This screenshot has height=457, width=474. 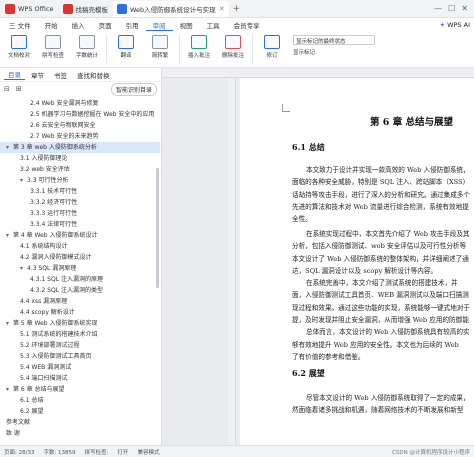 What do you see at coordinates (80, 389) in the screenshot?
I see `toc-item: ▾ 第 6 章 总结与展望` at bounding box center [80, 389].